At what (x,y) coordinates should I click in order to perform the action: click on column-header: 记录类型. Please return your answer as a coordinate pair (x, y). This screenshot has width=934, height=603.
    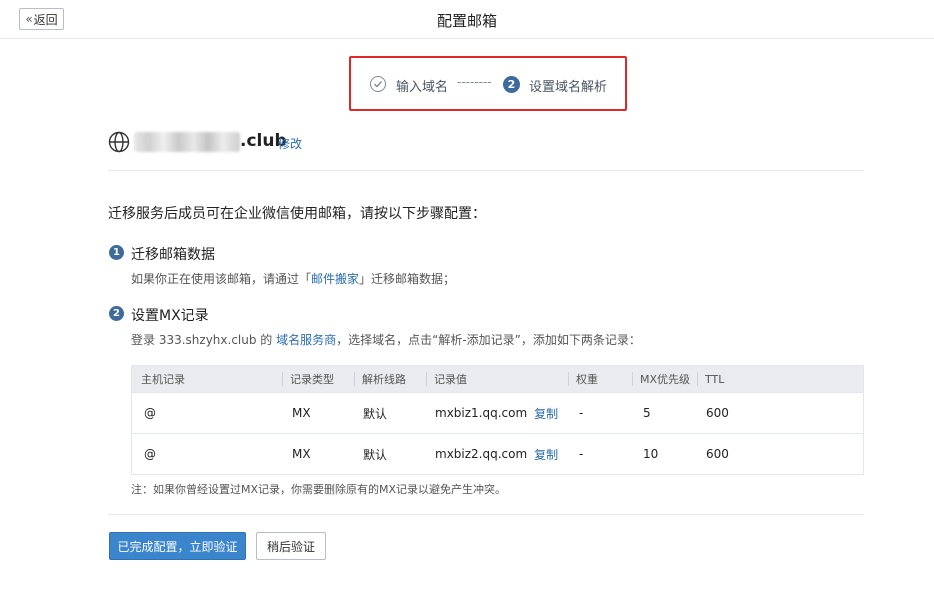
    Looking at the image, I should click on (312, 379).